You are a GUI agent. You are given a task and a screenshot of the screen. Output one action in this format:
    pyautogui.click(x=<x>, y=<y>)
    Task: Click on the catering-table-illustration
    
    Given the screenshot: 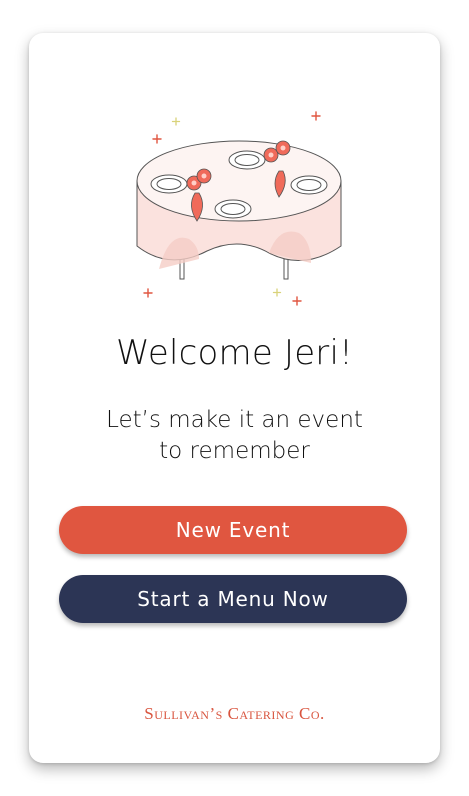 What is the action you would take?
    pyautogui.click(x=239, y=208)
    